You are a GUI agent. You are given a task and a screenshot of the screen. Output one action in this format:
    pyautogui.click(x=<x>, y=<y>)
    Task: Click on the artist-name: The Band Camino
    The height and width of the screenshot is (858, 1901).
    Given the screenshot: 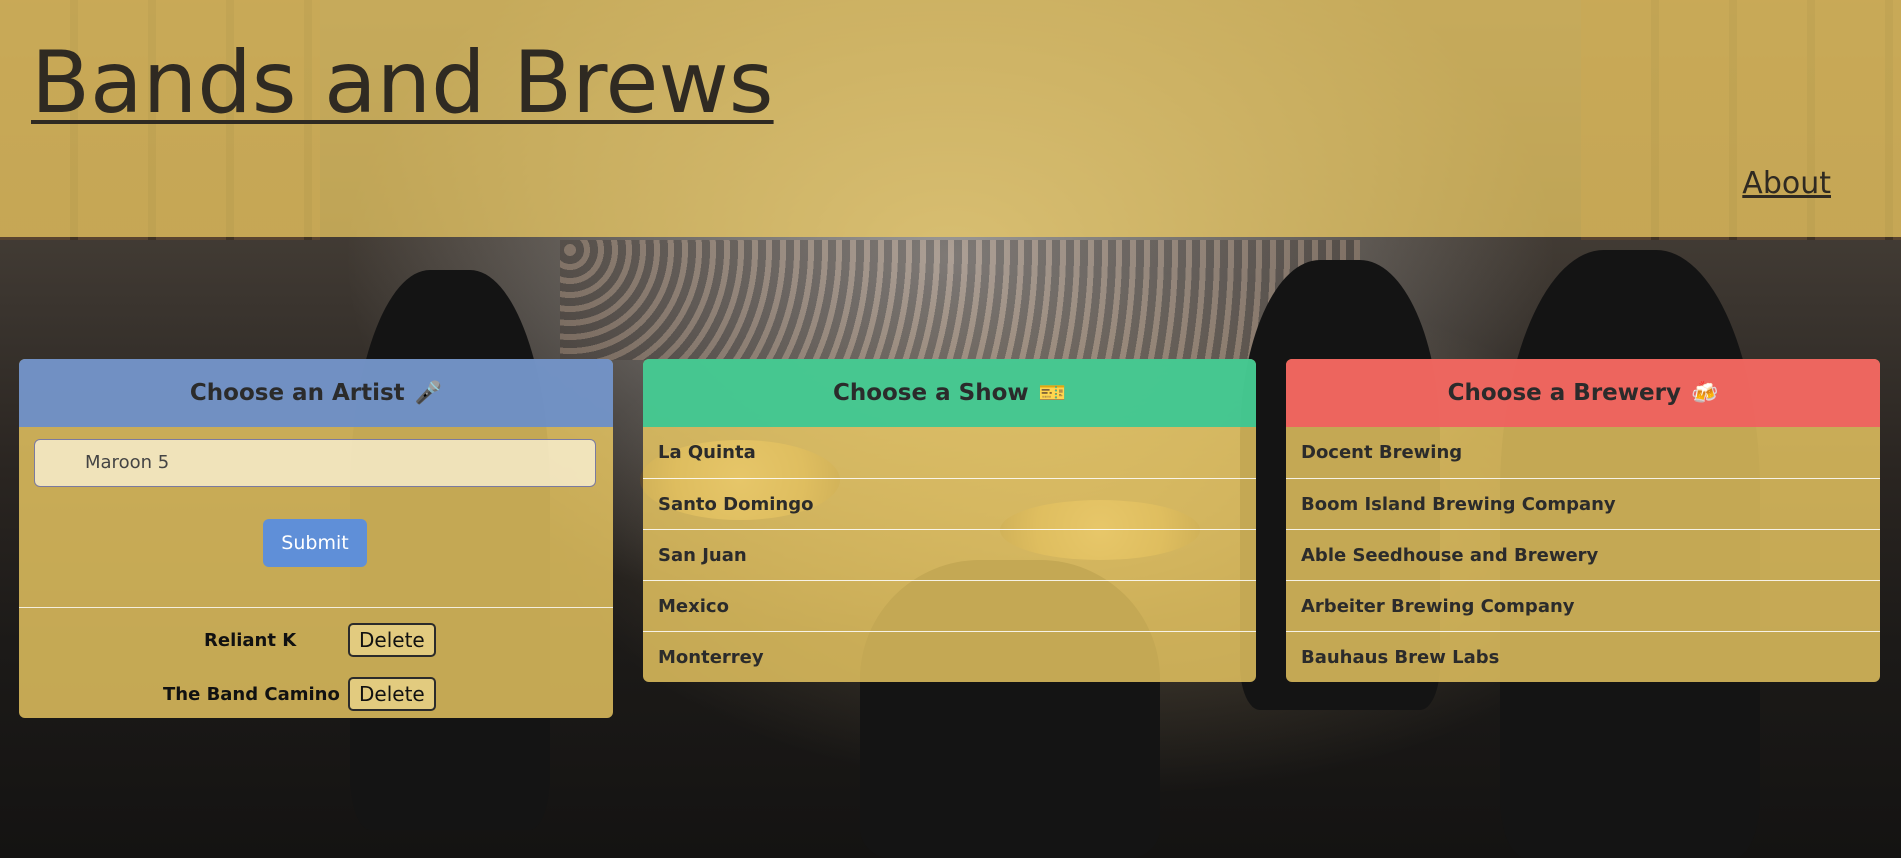 What is the action you would take?
    pyautogui.click(x=251, y=694)
    